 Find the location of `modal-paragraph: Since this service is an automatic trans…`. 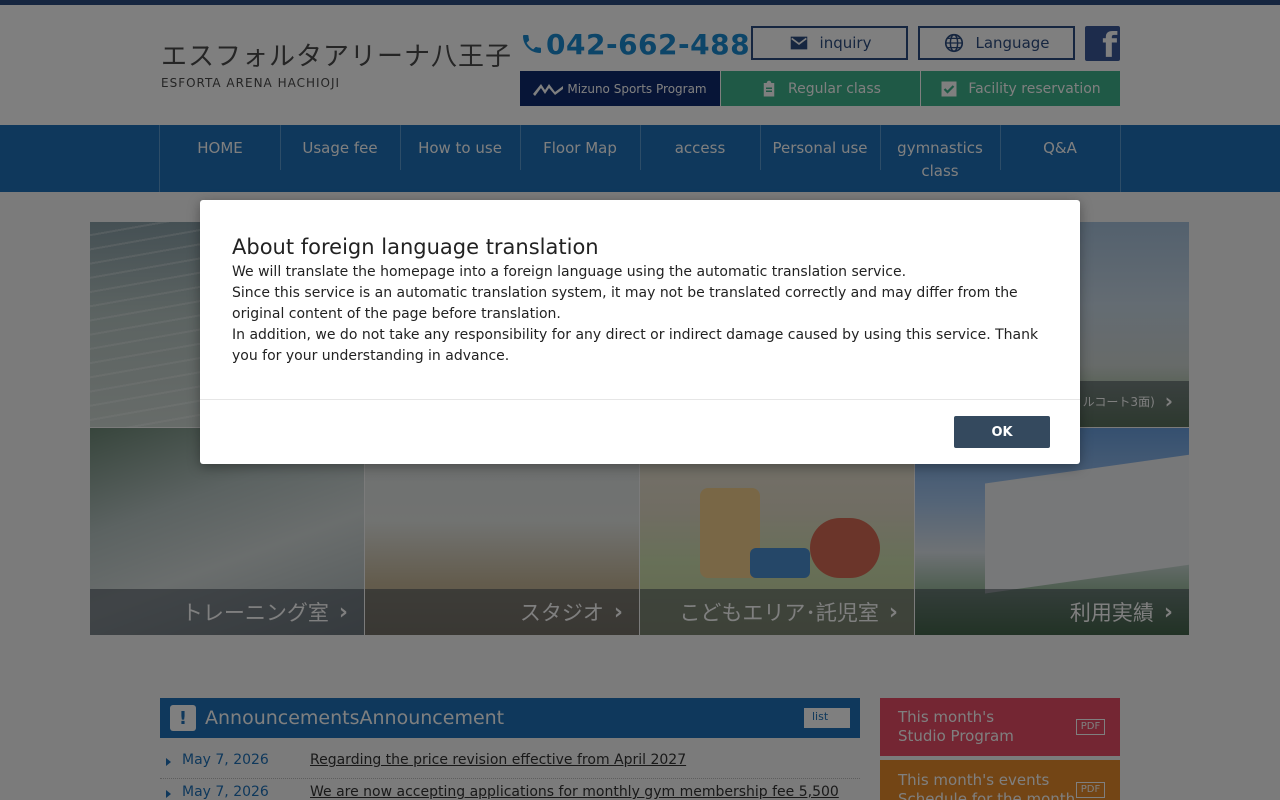

modal-paragraph: Since this service is an automatic trans… is located at coordinates (625, 303).